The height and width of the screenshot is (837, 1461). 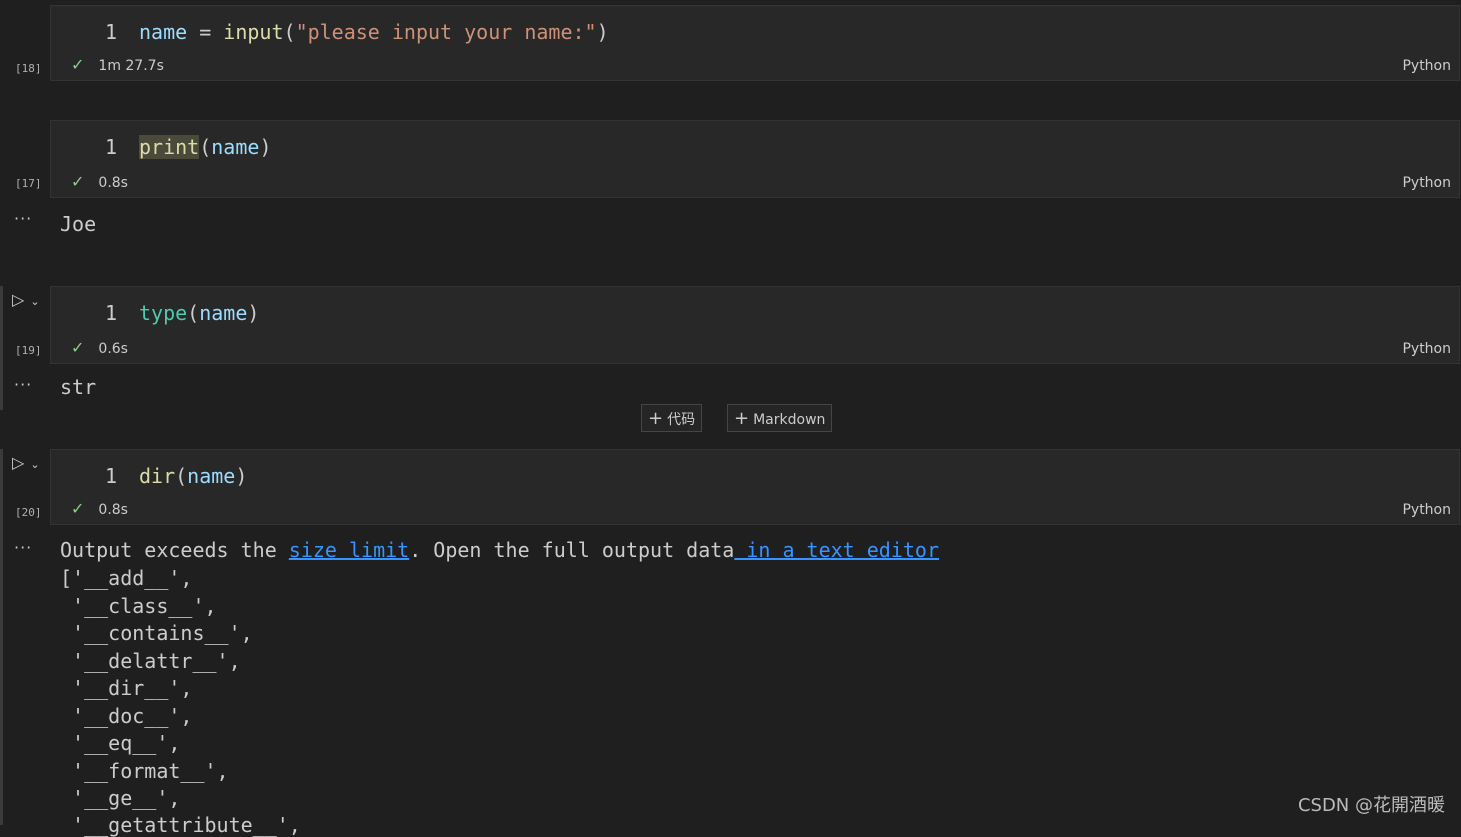 I want to click on execution-count: [18], so click(x=28, y=68).